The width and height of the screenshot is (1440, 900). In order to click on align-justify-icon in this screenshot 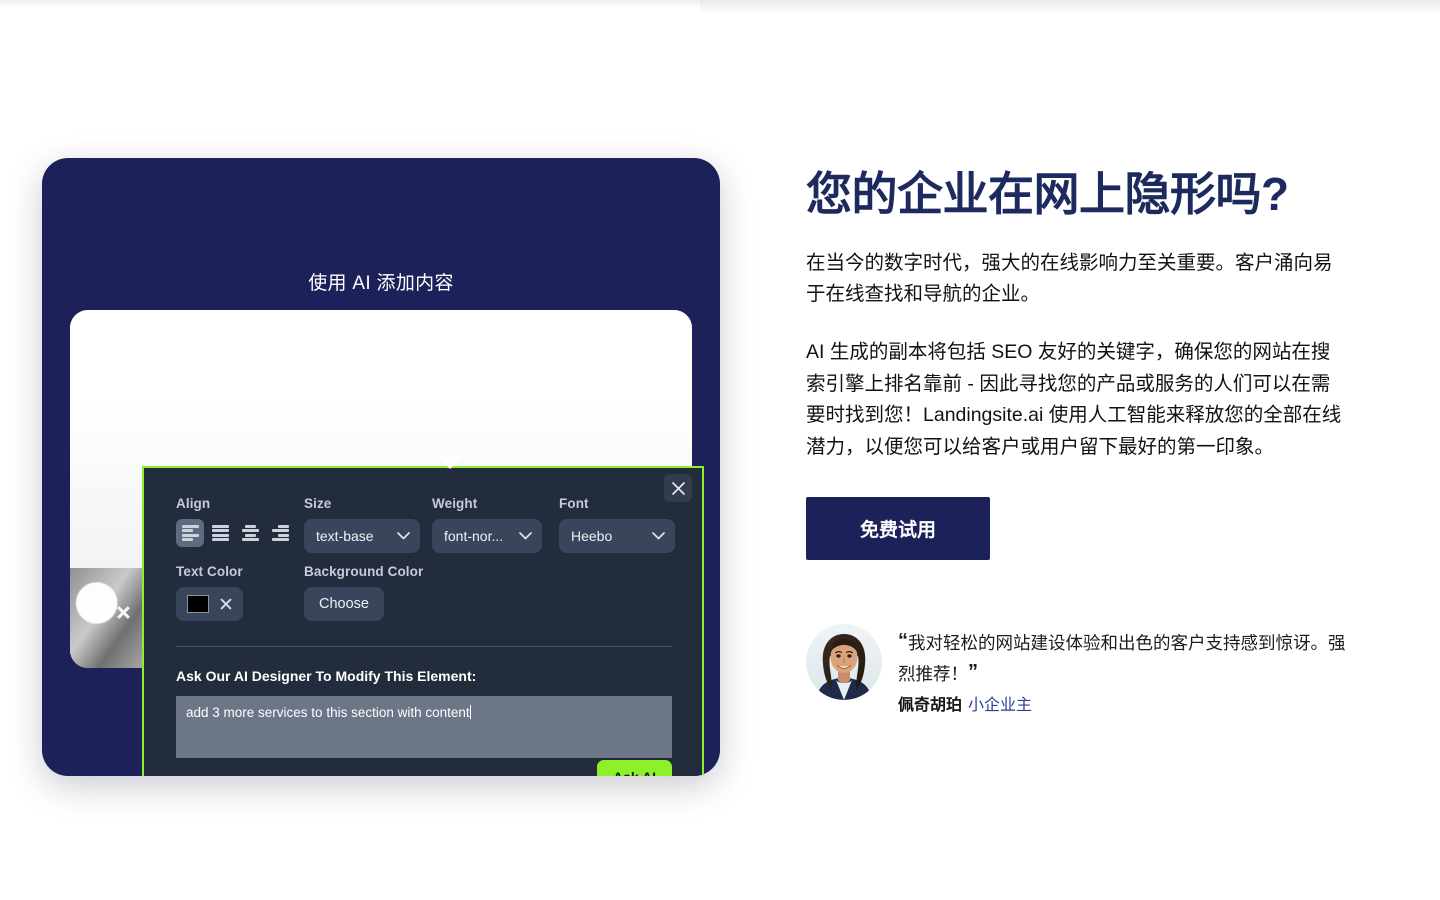, I will do `click(220, 533)`.